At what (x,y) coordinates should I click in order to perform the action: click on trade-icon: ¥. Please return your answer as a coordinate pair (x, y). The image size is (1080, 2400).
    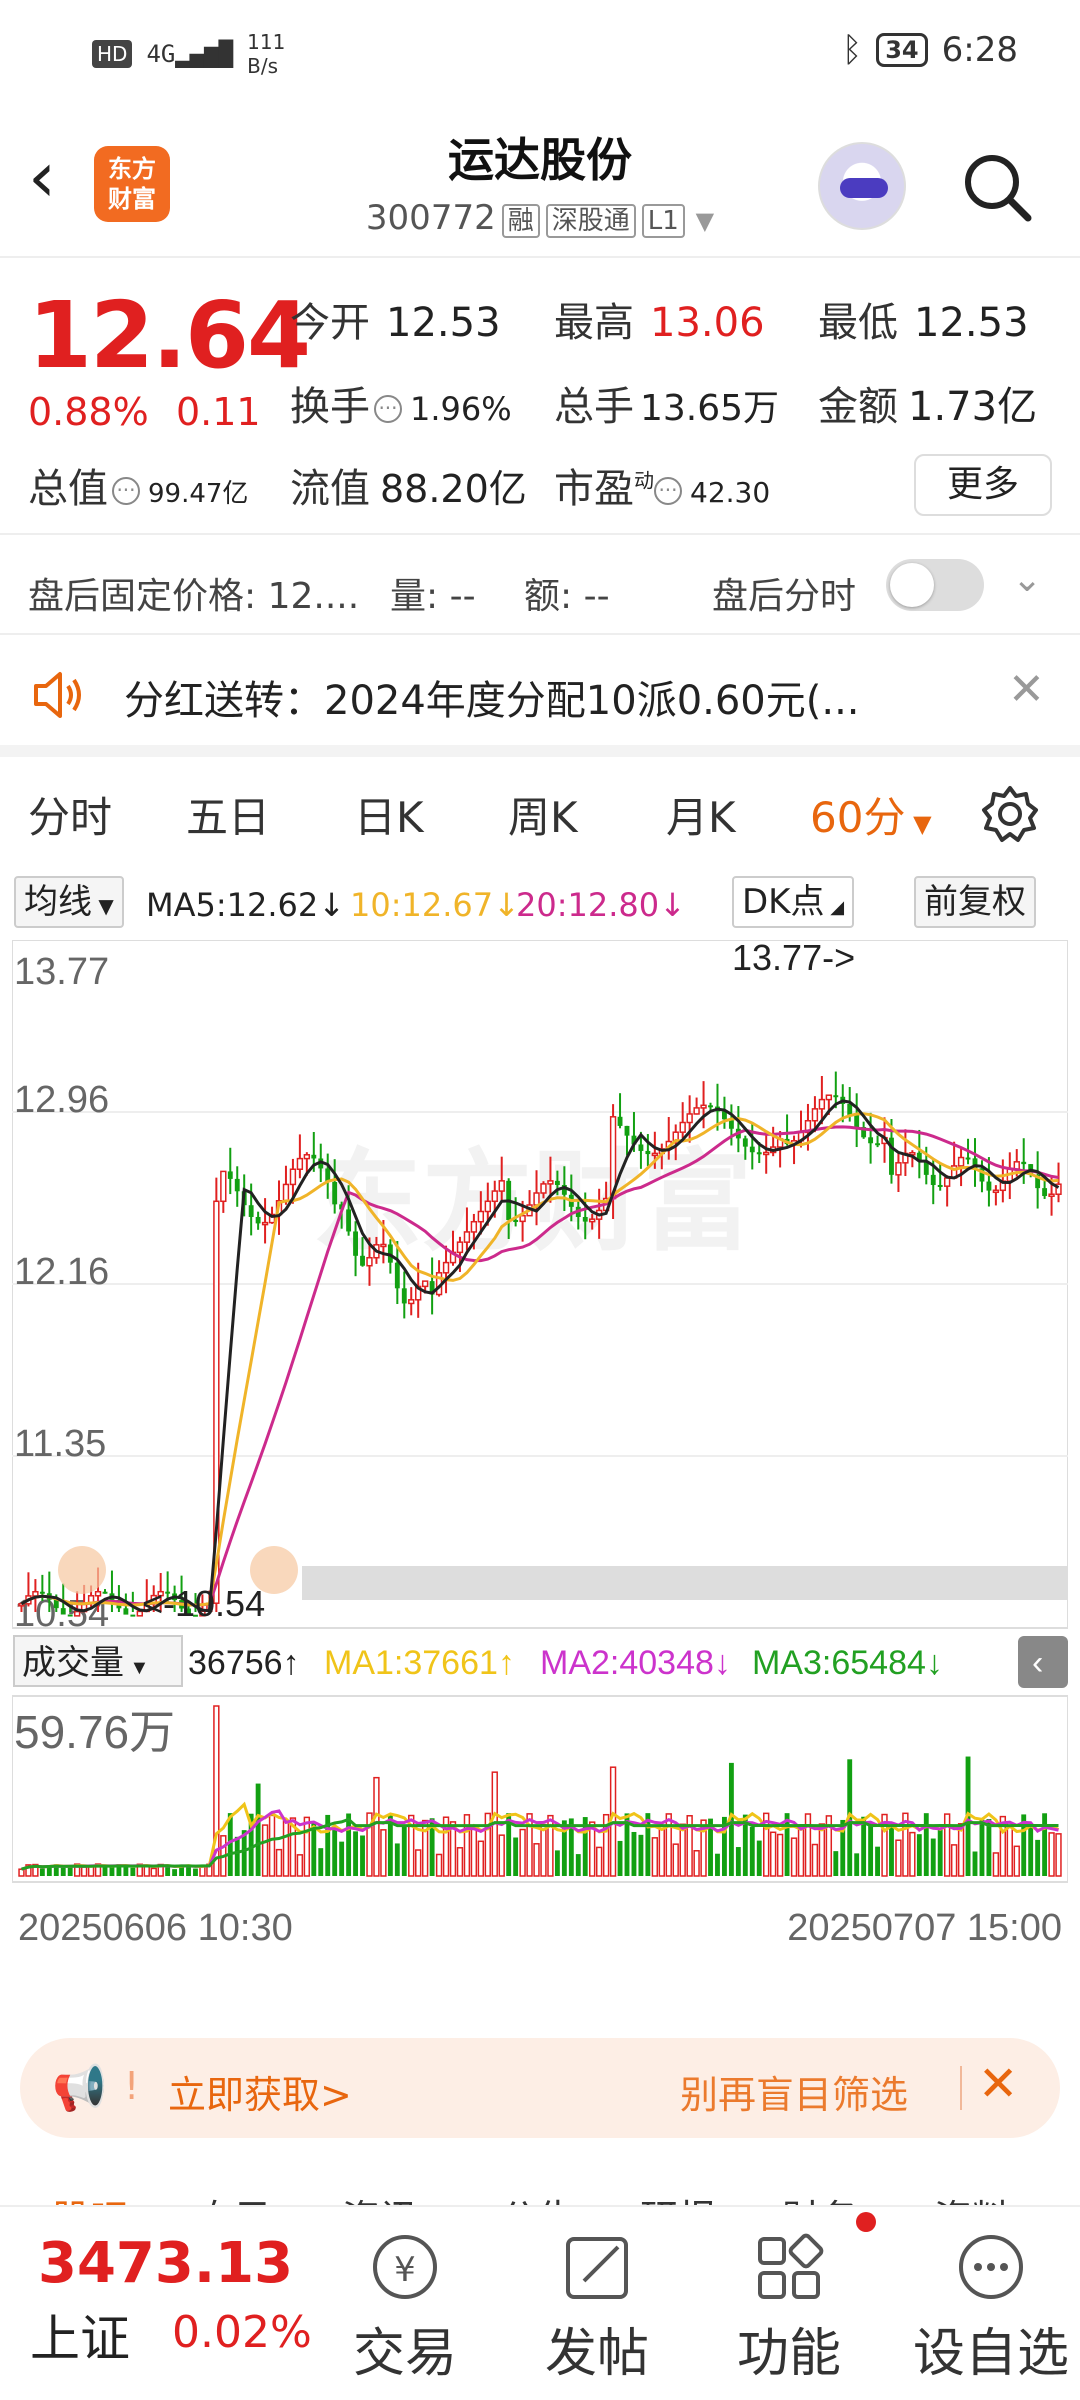
    Looking at the image, I should click on (405, 2267).